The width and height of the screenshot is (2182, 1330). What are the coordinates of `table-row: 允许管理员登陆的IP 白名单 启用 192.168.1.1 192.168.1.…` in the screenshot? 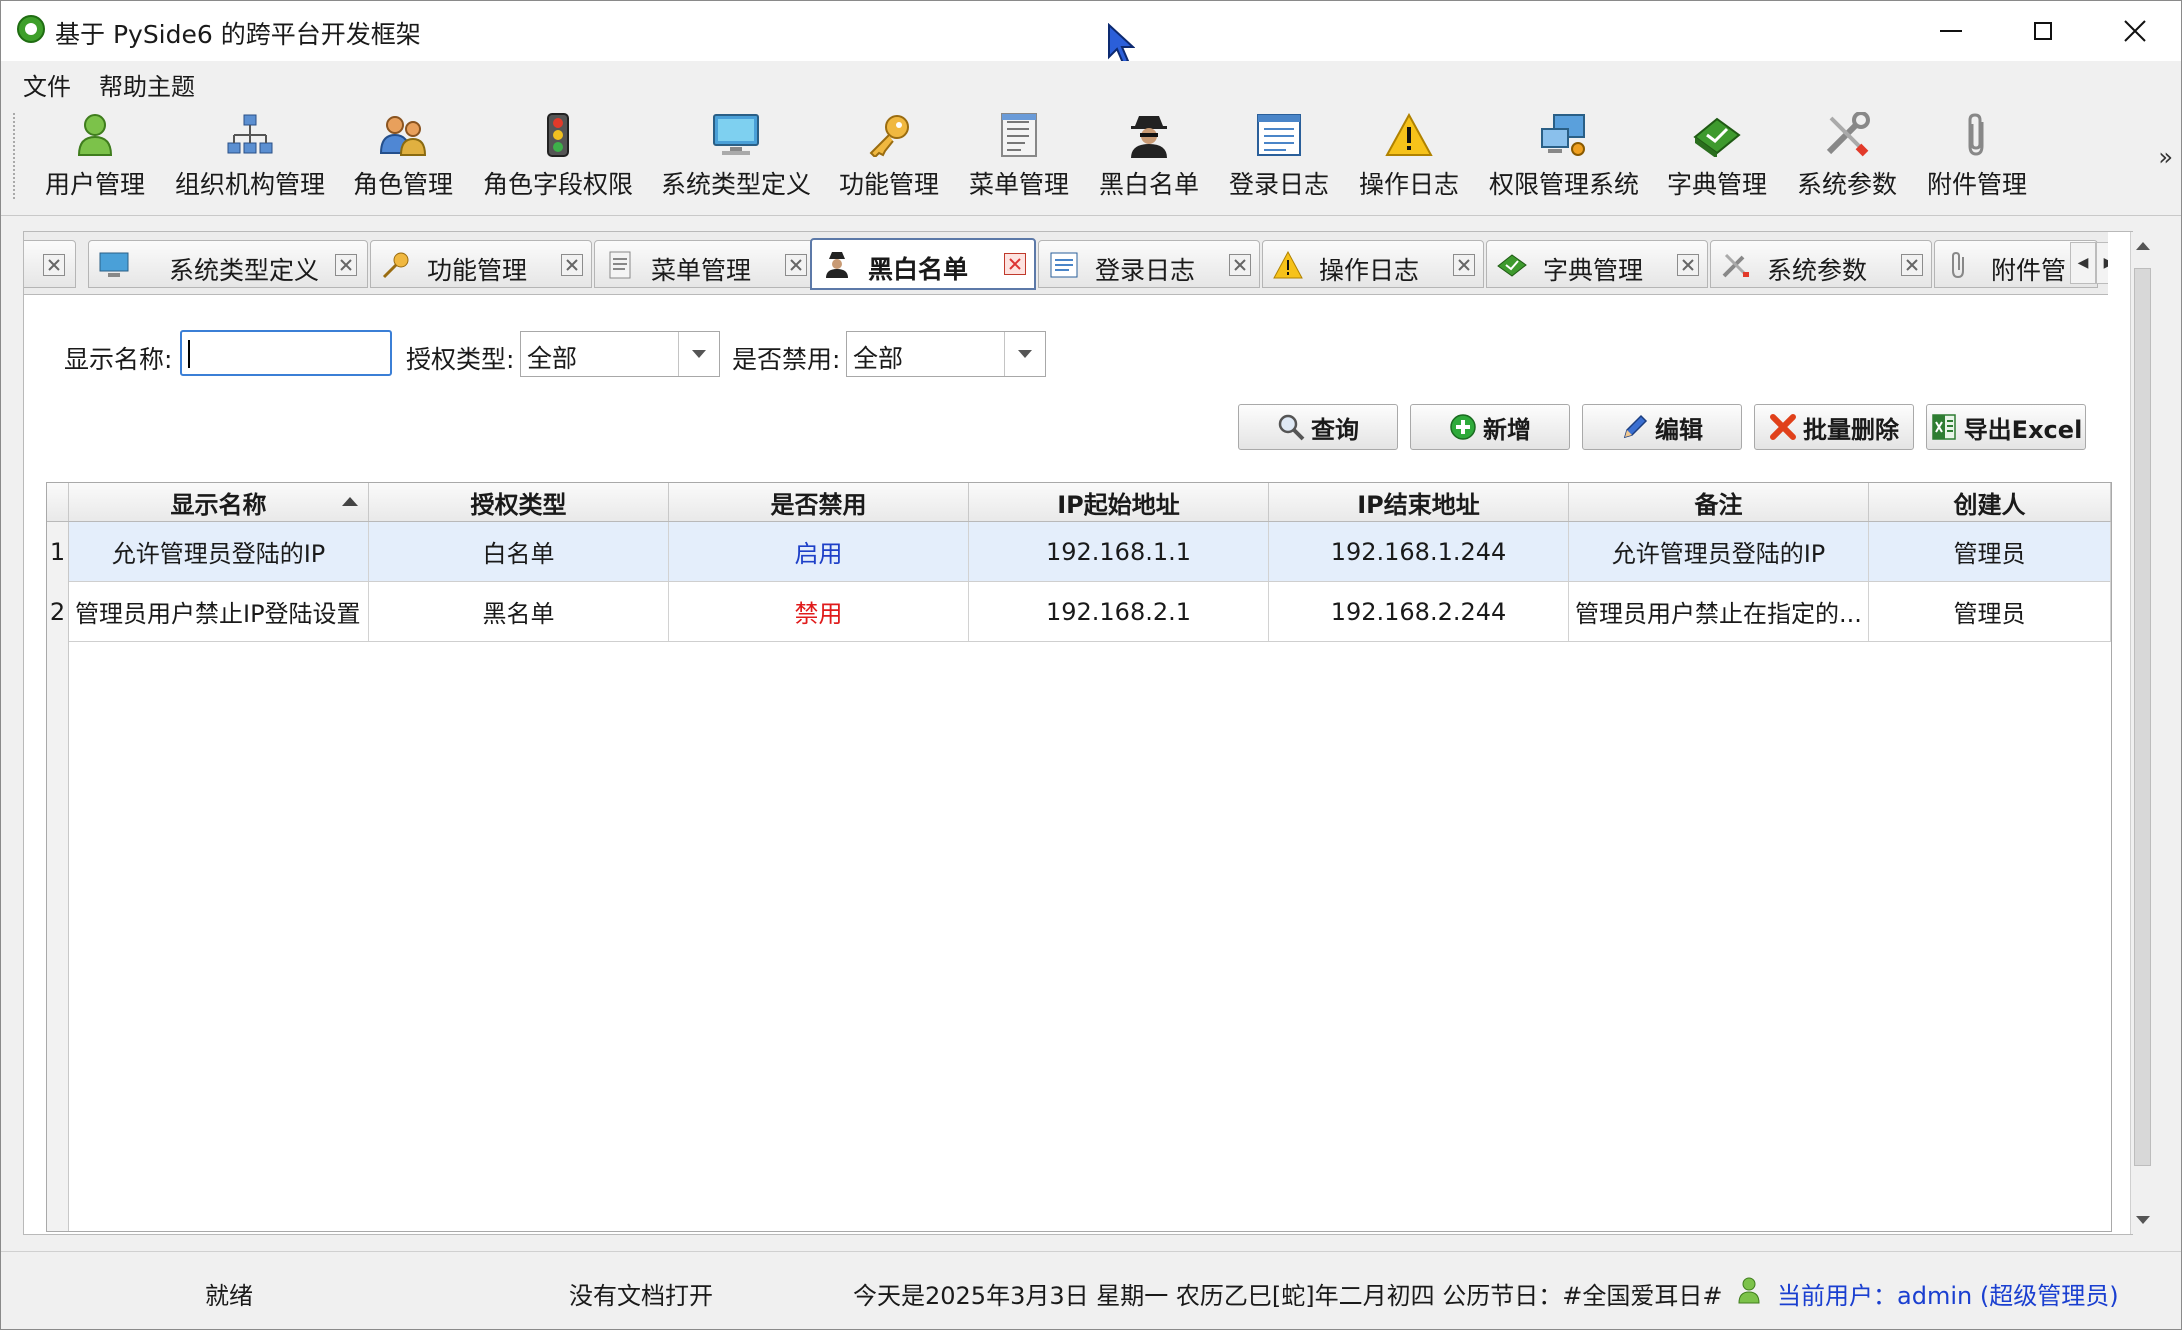 It's located at (1090, 552).